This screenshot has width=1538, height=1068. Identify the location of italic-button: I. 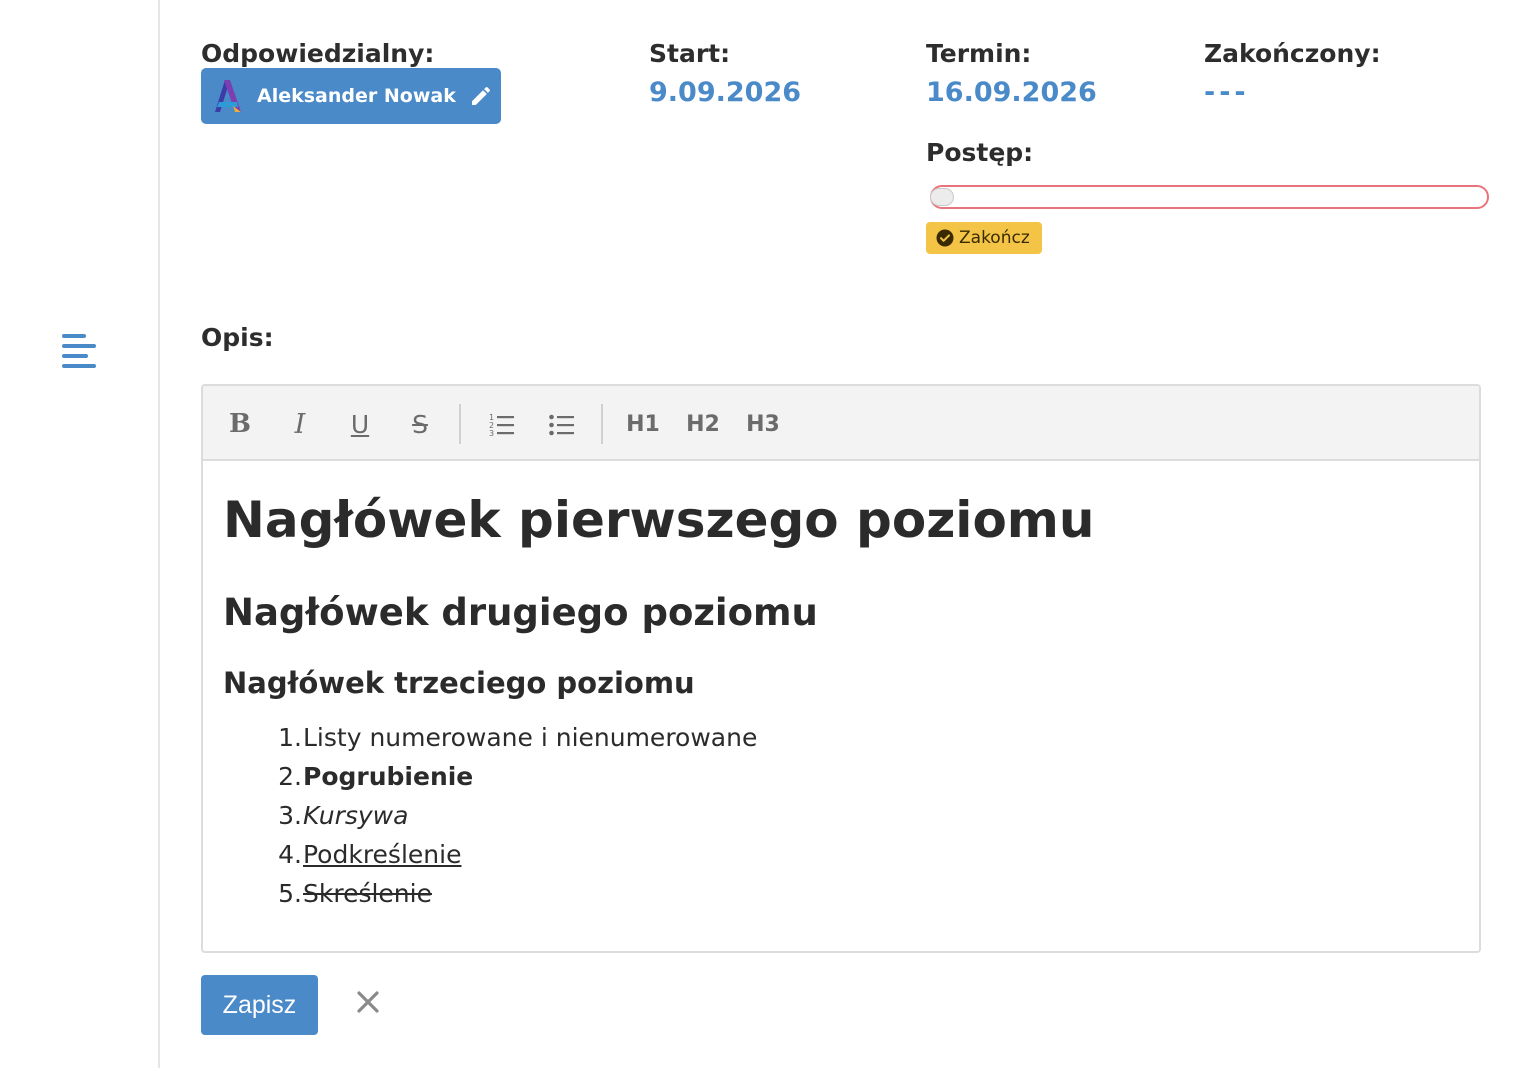
(300, 424).